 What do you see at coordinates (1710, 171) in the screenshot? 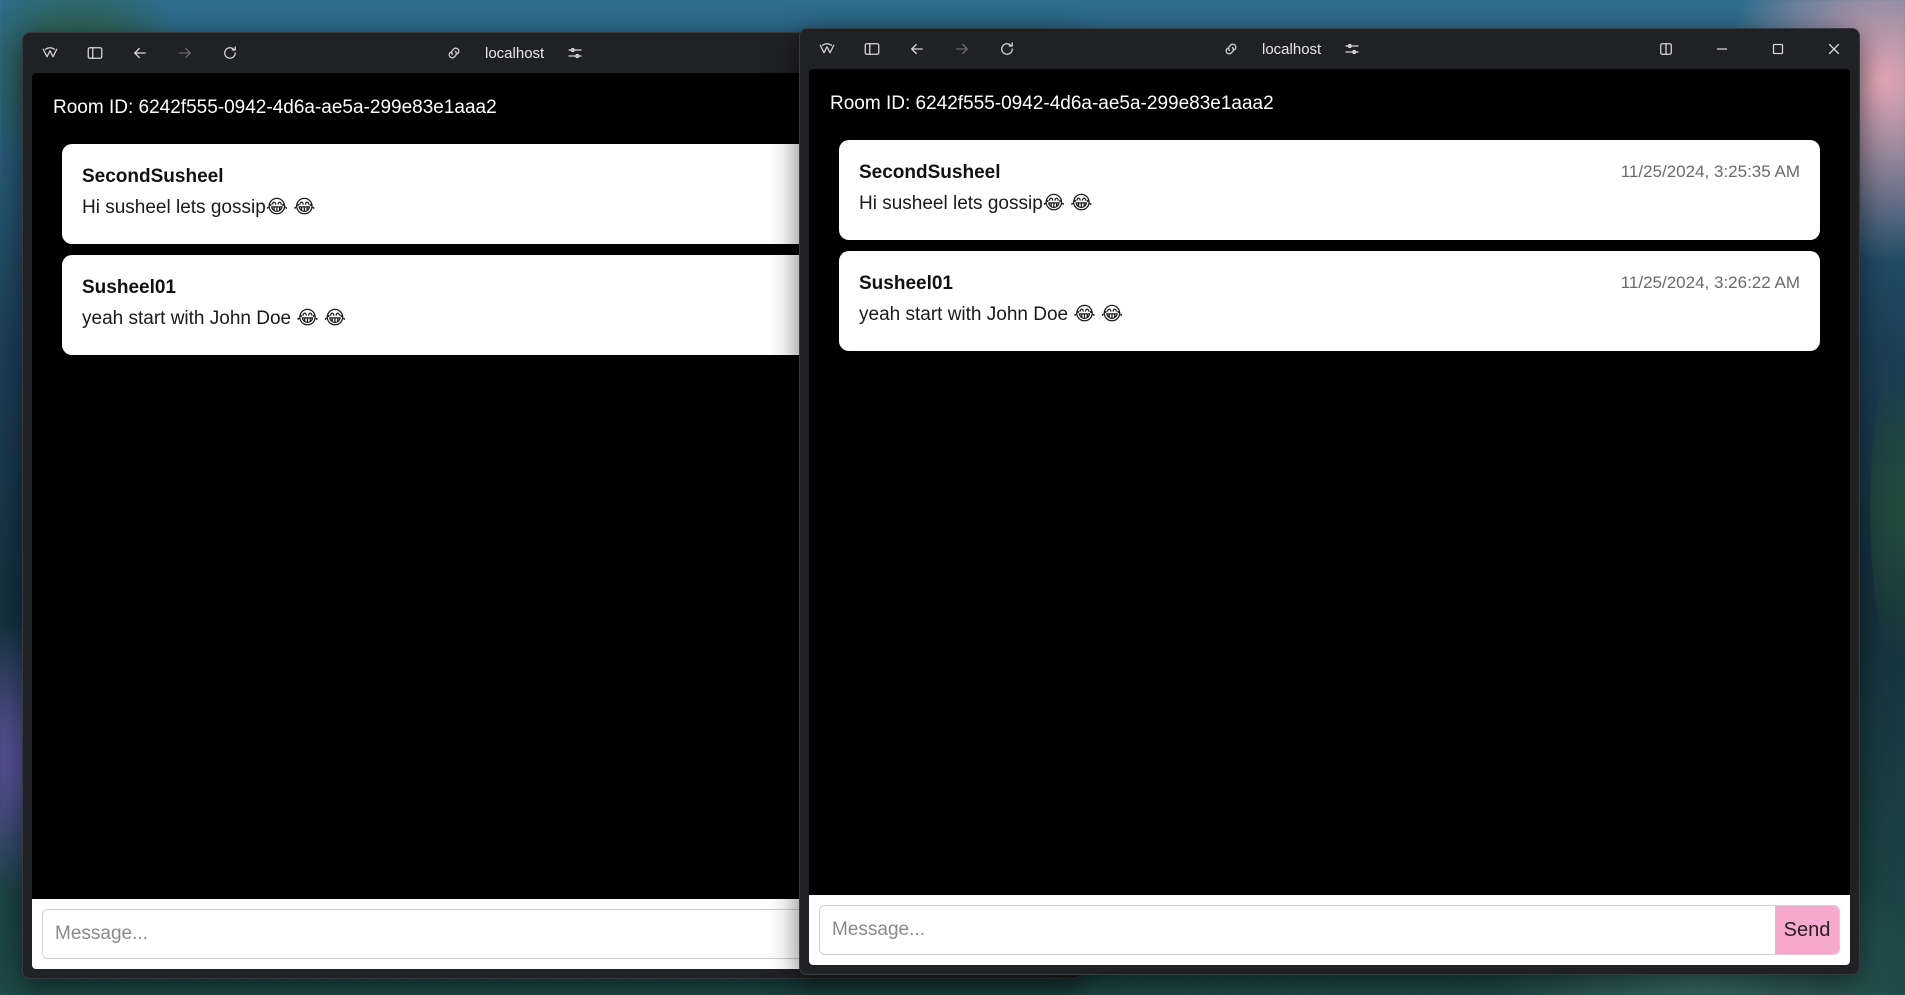
I see `message-timestamp: 11/25/2024, 3:25:35 AM` at bounding box center [1710, 171].